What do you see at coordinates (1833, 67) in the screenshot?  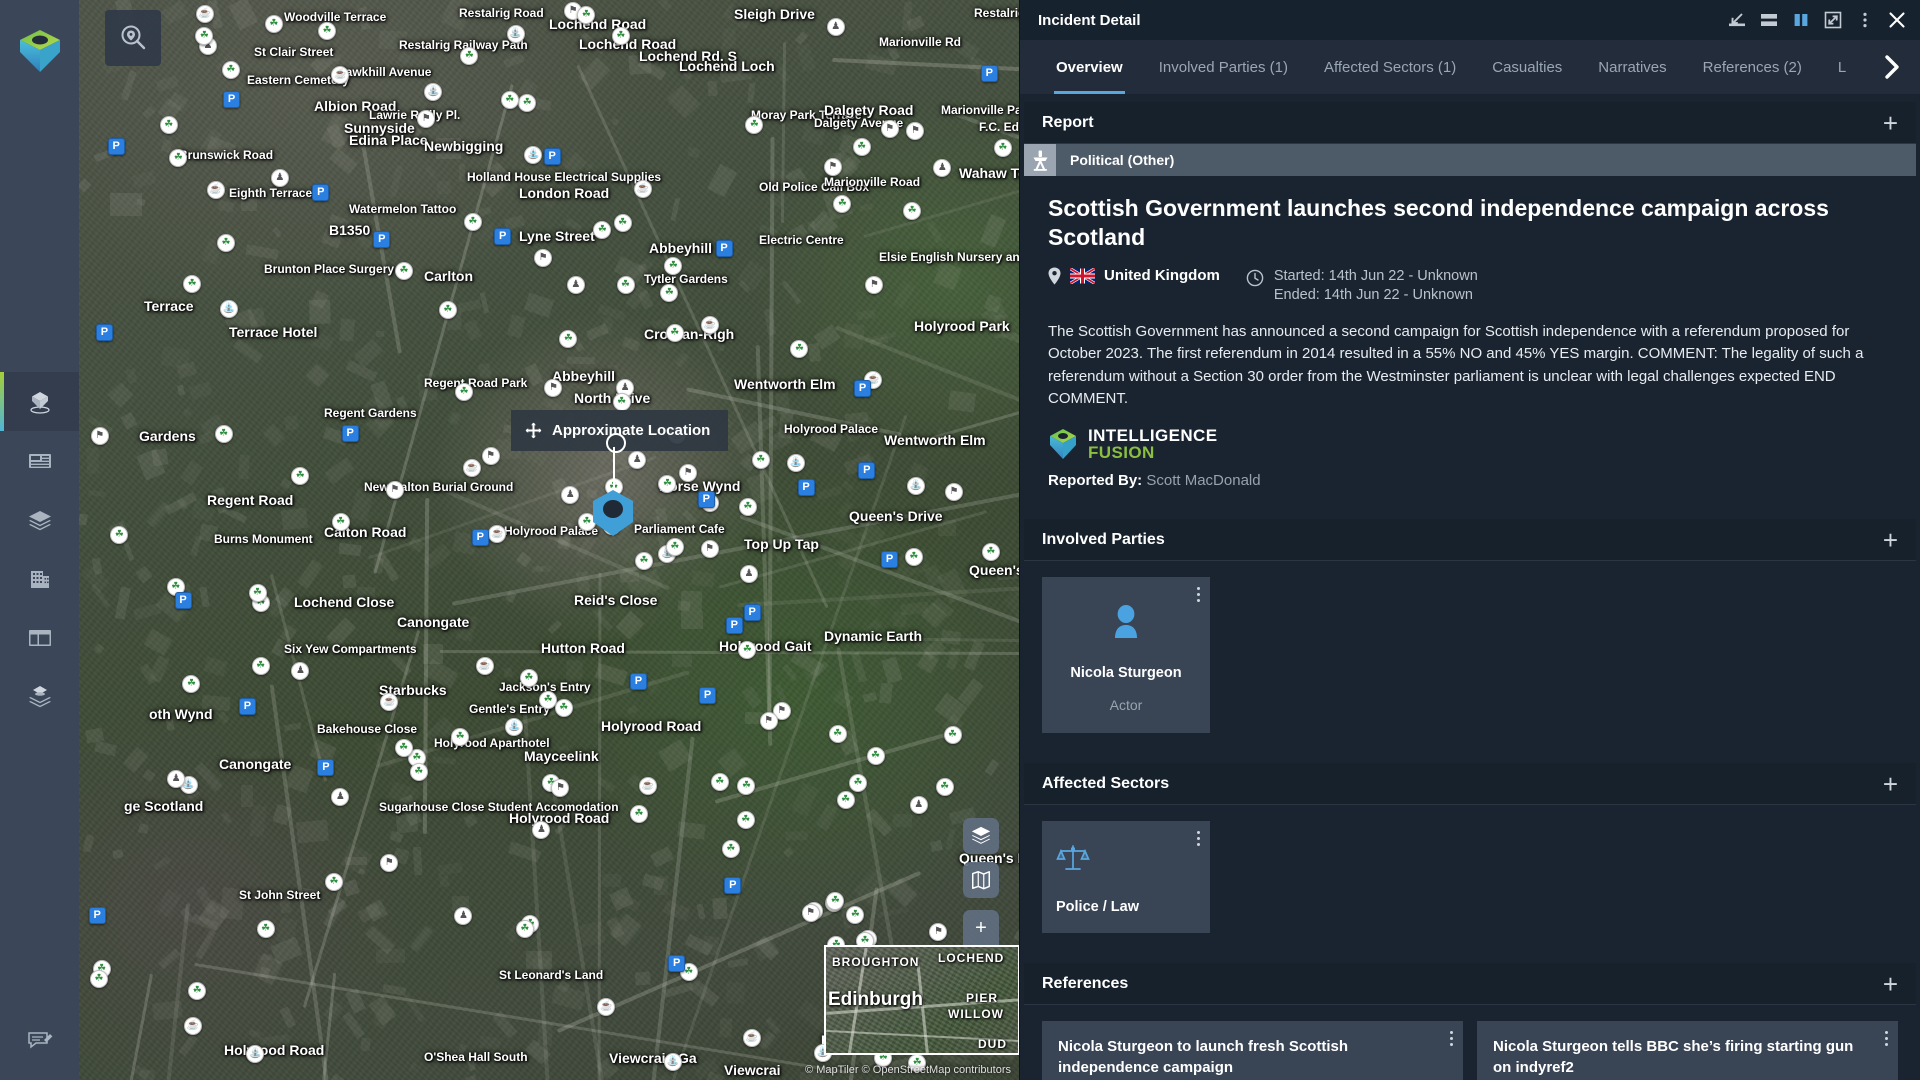 I see `tab-l: L` at bounding box center [1833, 67].